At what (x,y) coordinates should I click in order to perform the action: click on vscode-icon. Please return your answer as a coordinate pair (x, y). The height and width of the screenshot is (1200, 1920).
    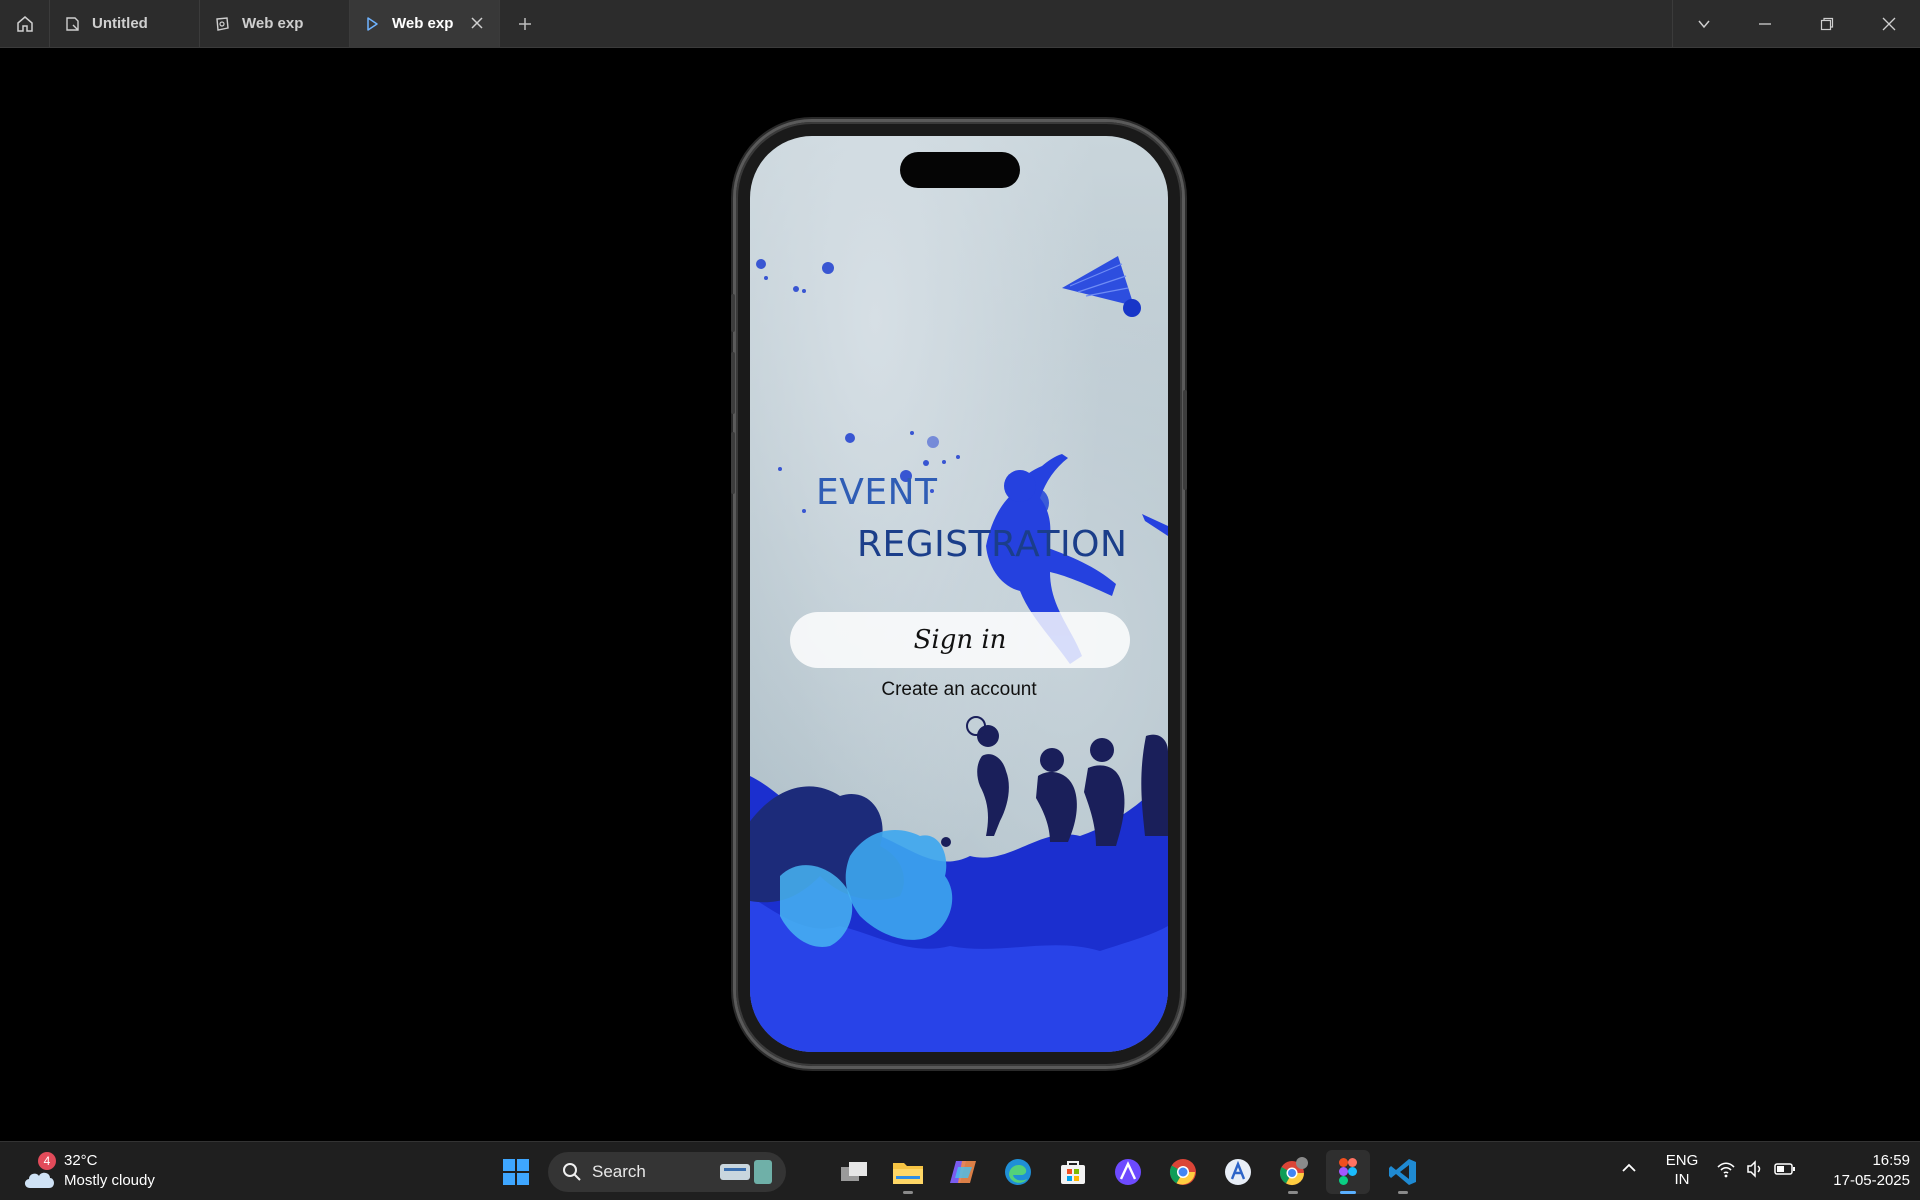
    Looking at the image, I should click on (1402, 1172).